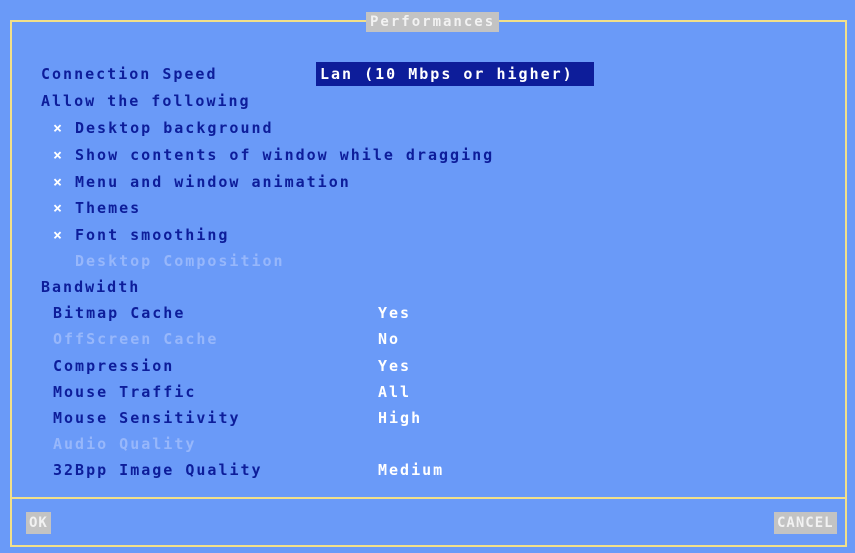  I want to click on mouse-traffic-label: Mouse Traffic, so click(125, 392).